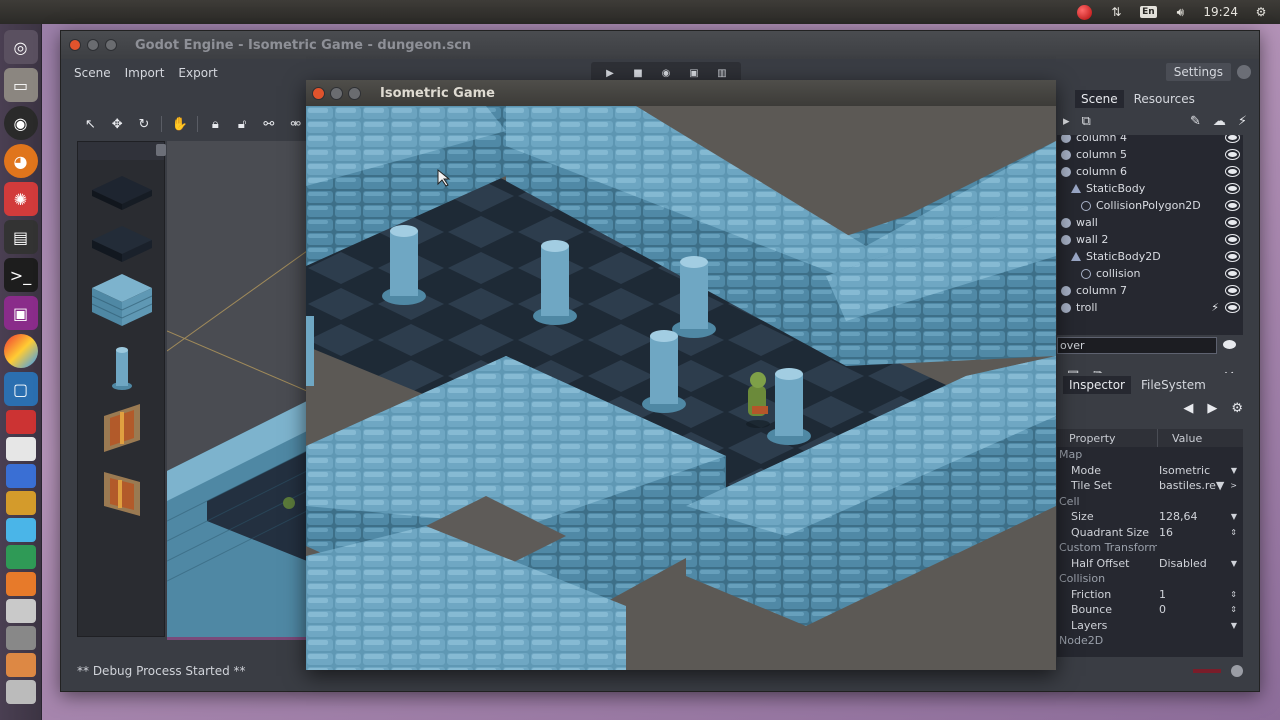  Describe the element at coordinates (1173, 385) in the screenshot. I see `tab-filesystem: FileSystem` at that location.